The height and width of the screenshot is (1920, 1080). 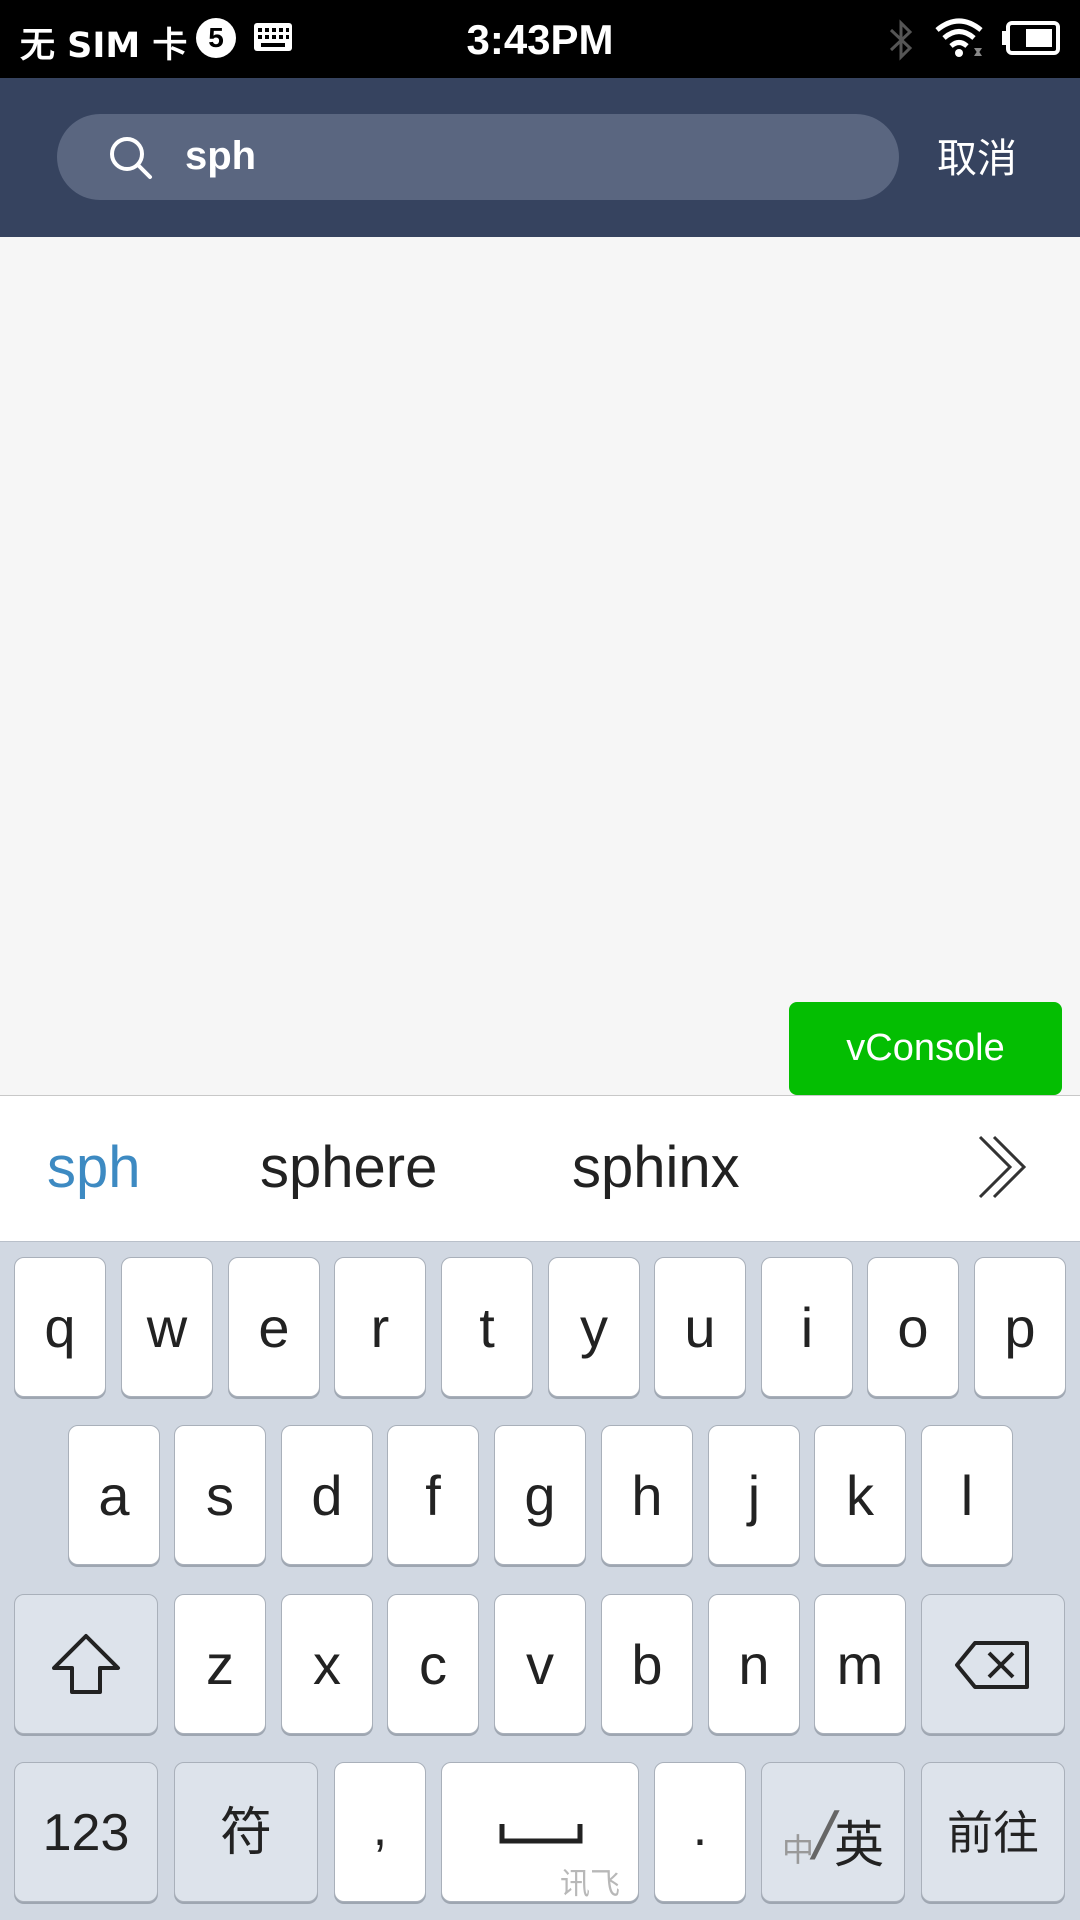 I want to click on battery-icon, so click(x=1031, y=40).